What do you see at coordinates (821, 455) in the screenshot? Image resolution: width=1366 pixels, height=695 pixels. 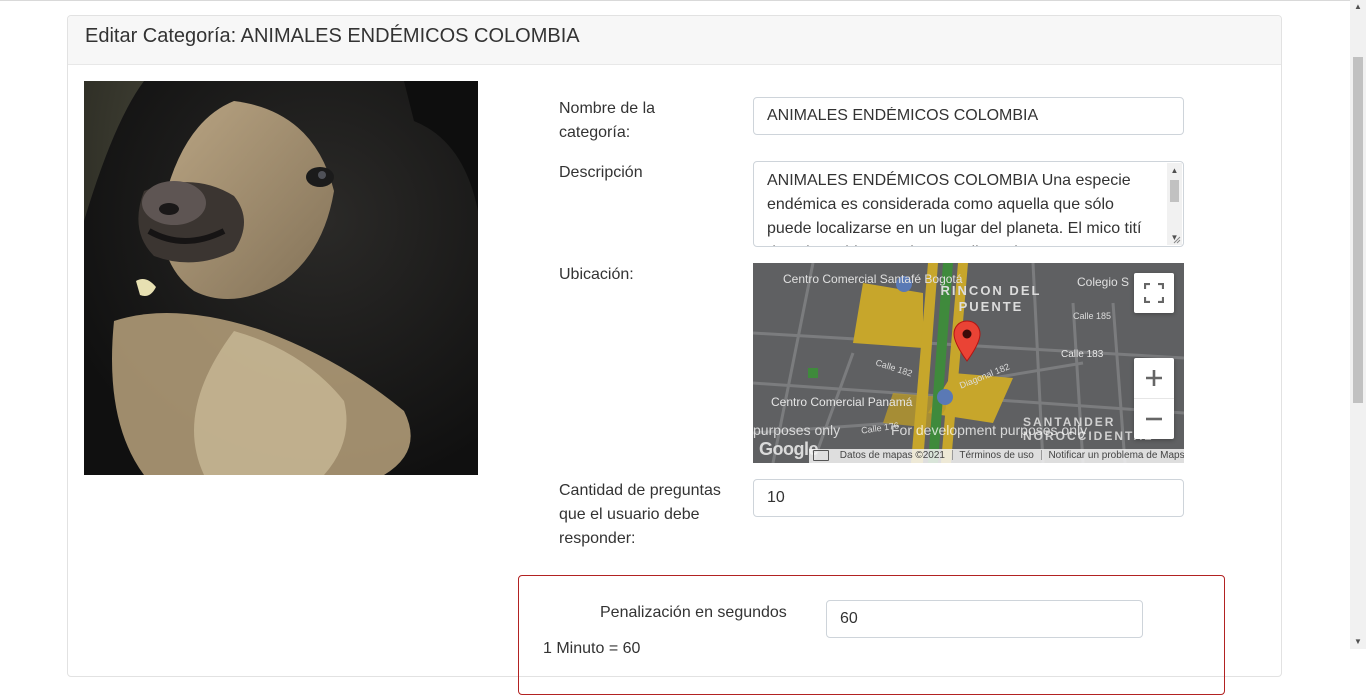 I see `keyboard-icon` at bounding box center [821, 455].